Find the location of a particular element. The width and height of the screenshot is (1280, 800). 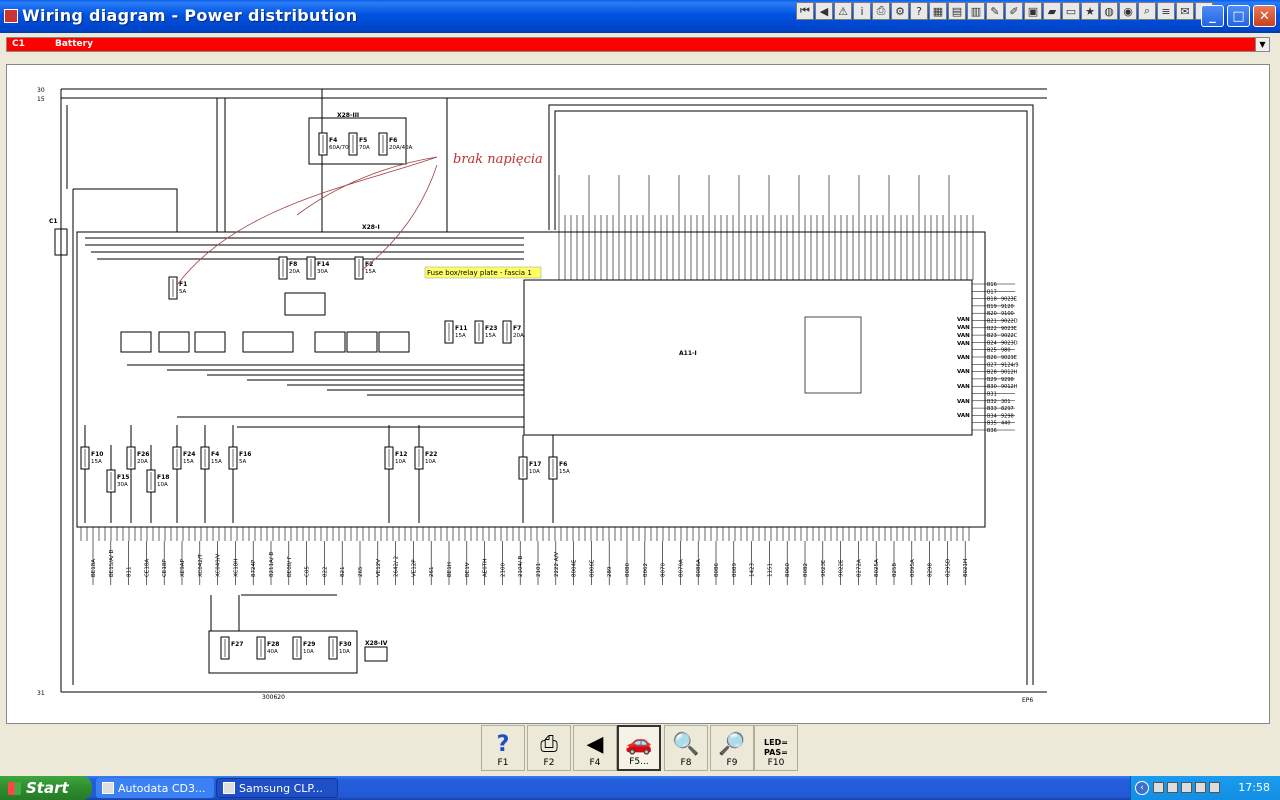

fuse-id: F18 is located at coordinates (163, 477).